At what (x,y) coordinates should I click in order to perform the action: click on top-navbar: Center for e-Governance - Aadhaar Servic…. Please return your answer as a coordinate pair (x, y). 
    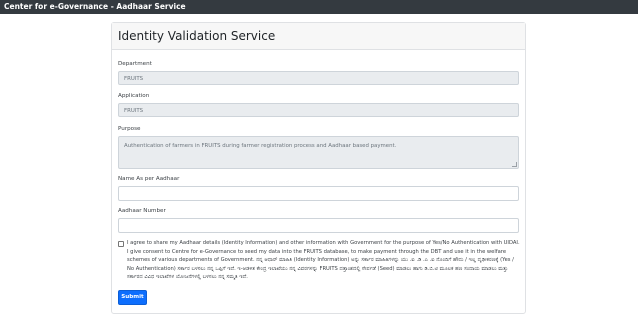
    Looking at the image, I should click on (319, 7).